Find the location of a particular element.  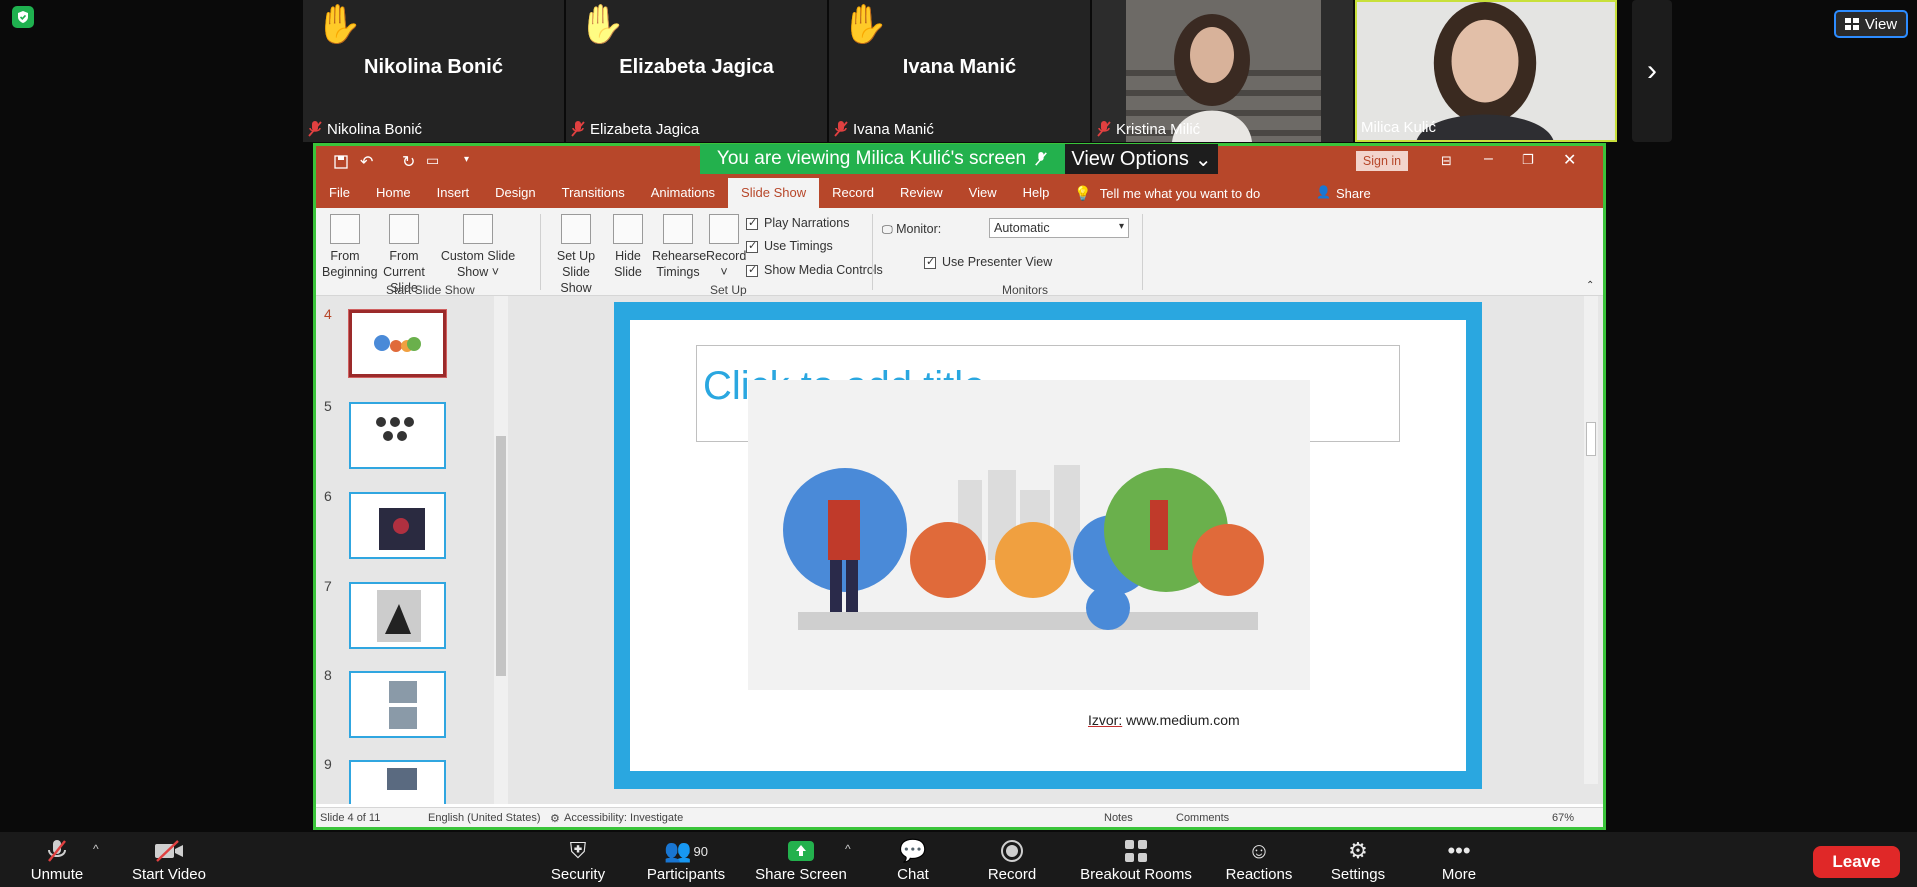

collapse-ribbon-icon: ⌃ is located at coordinates (1590, 285).